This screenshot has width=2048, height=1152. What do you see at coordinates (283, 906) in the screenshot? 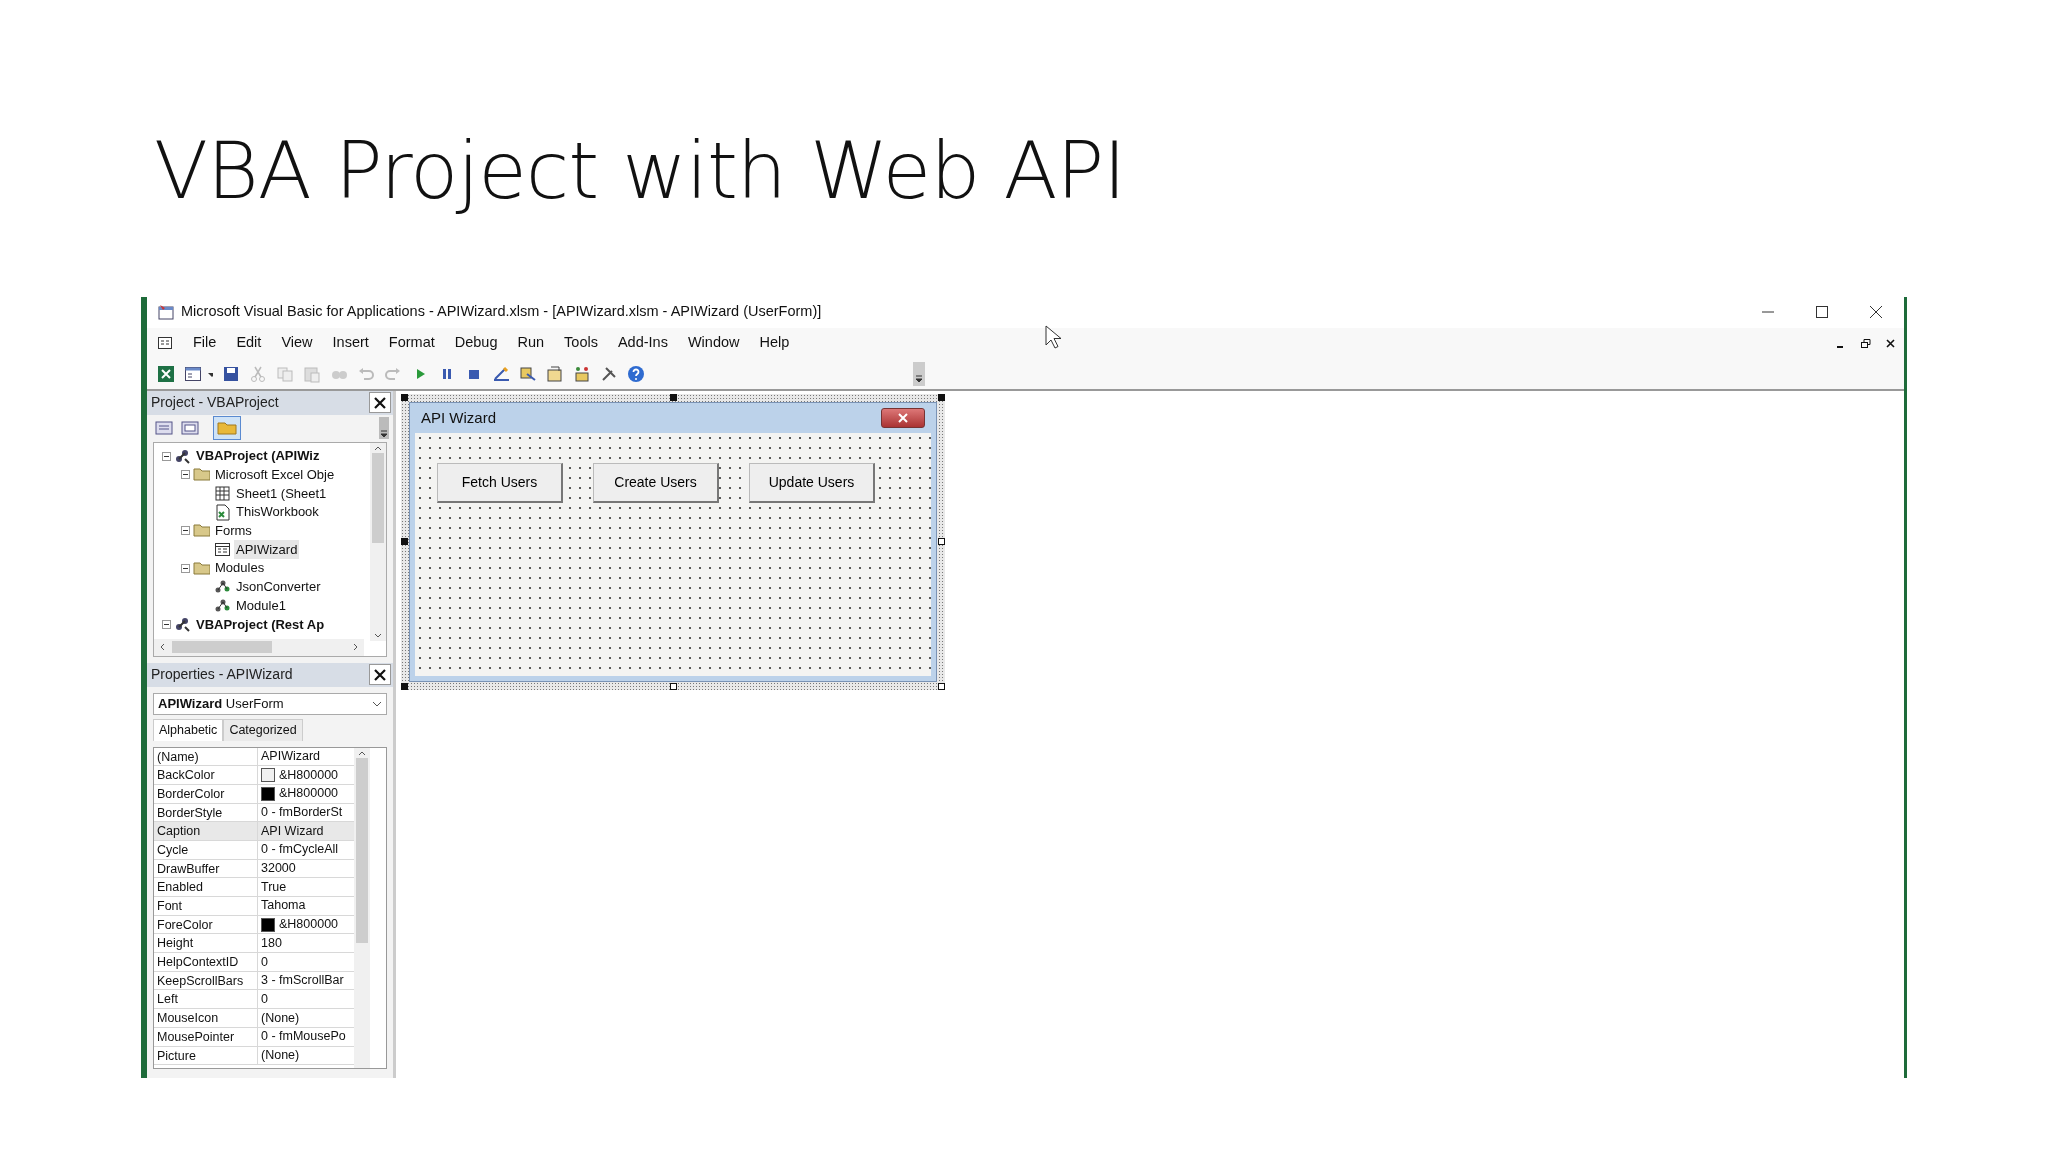
I see `property-value: Tahoma` at bounding box center [283, 906].